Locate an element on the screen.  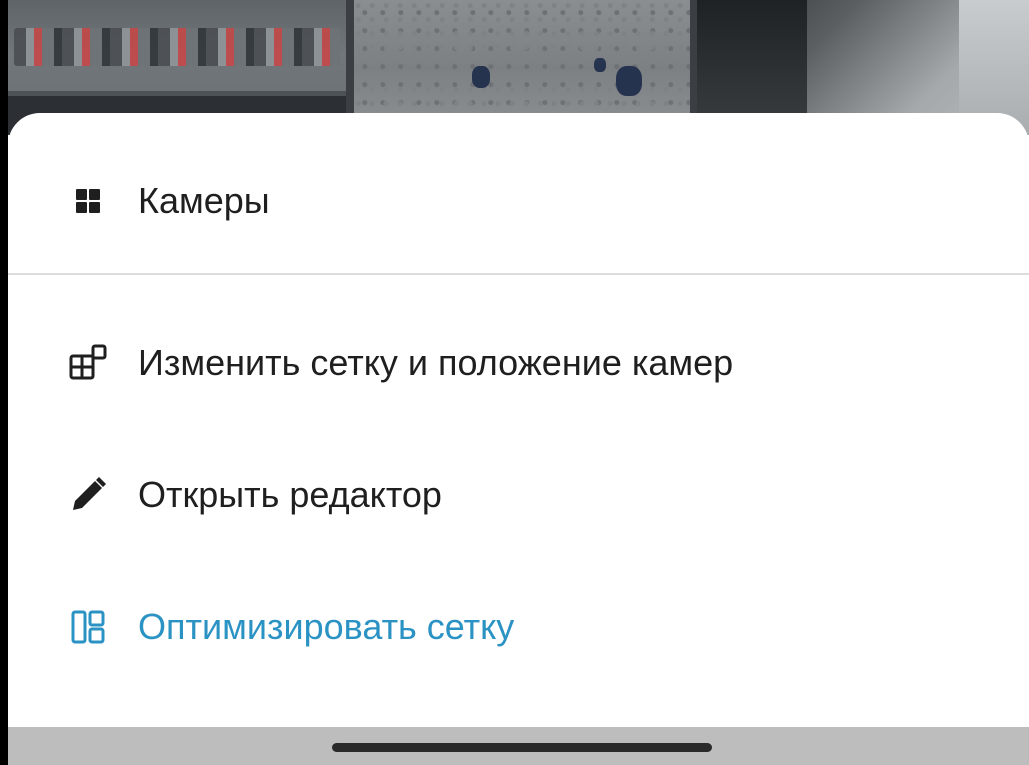
menu-item-label: Оптимизировать сетку is located at coordinates (326, 626).